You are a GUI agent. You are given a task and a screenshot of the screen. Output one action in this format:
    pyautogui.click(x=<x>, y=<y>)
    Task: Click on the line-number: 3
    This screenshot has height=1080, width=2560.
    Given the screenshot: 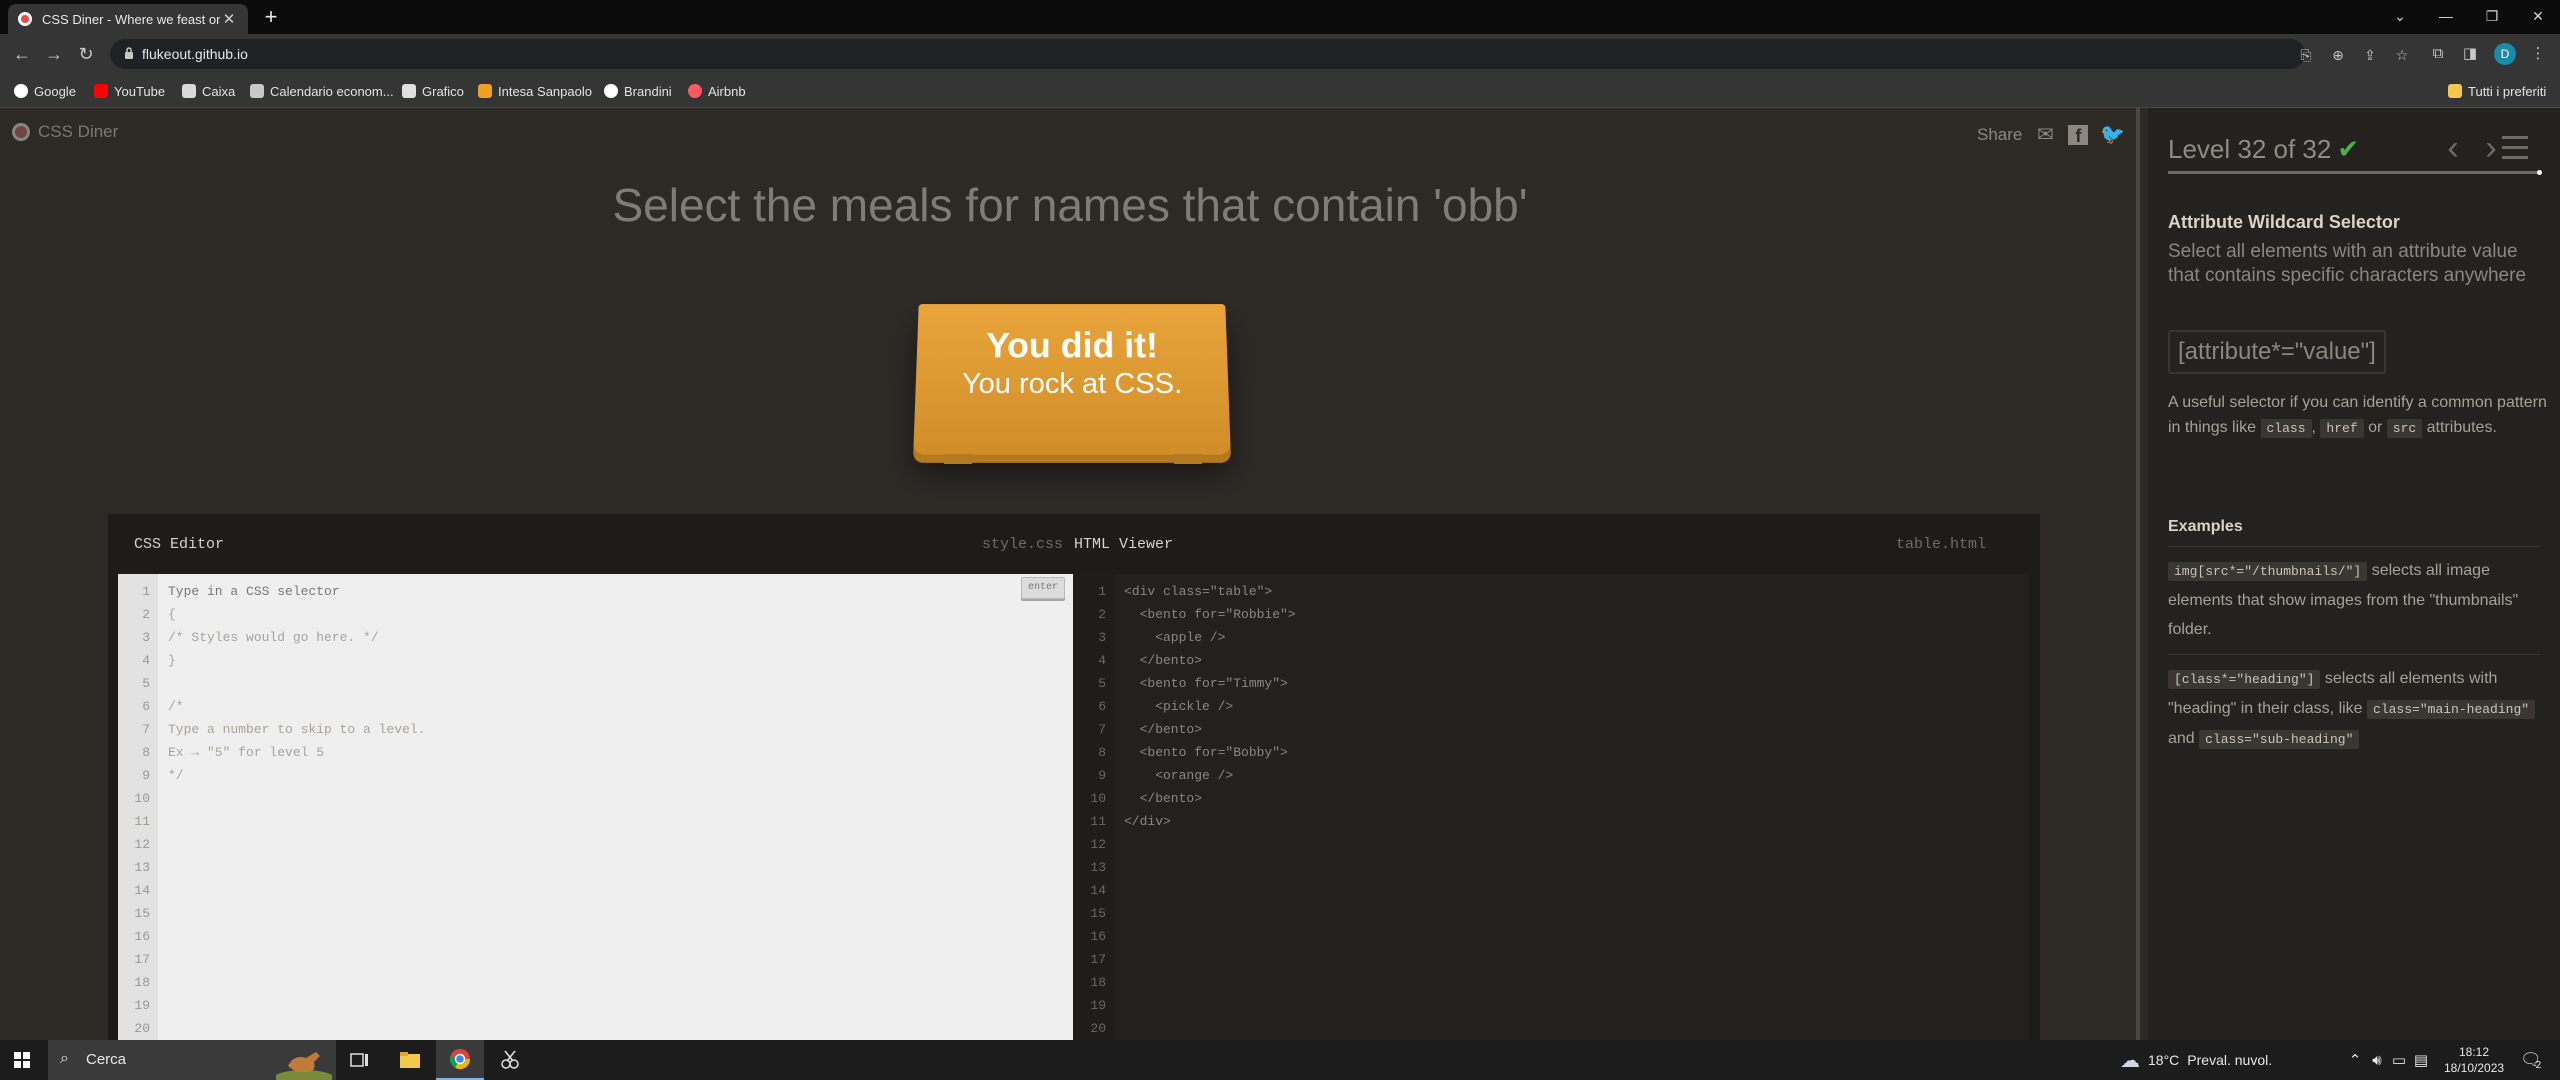 What is the action you would take?
    pyautogui.click(x=1102, y=637)
    